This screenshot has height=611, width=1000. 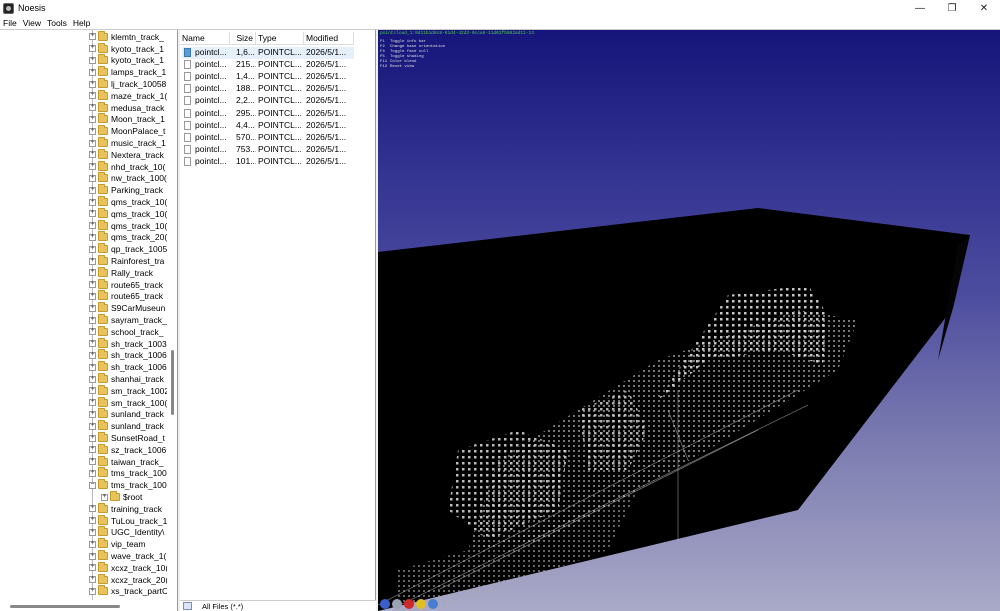 What do you see at coordinates (920, 8) in the screenshot?
I see `minimize-button: —` at bounding box center [920, 8].